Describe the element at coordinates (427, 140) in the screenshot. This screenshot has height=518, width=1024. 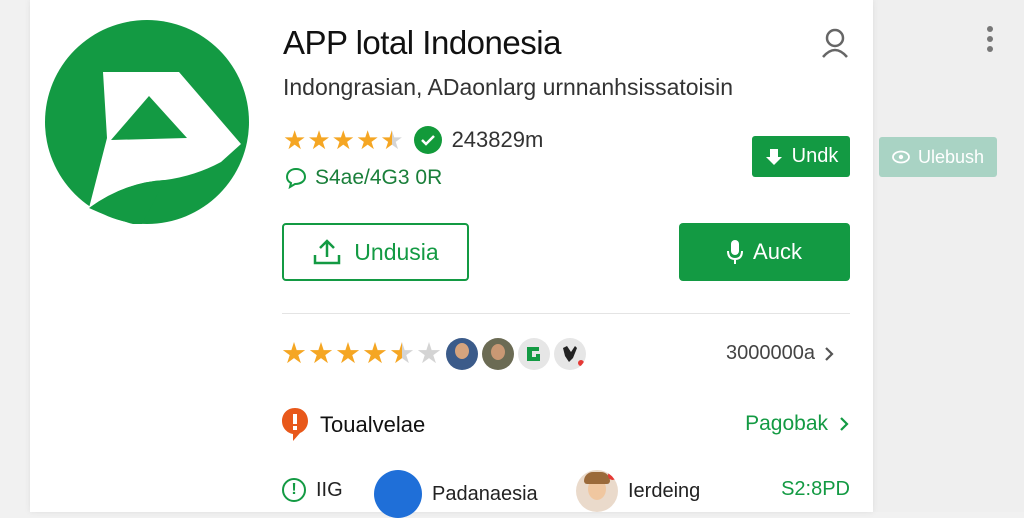
I see `check-circle-icon` at that location.